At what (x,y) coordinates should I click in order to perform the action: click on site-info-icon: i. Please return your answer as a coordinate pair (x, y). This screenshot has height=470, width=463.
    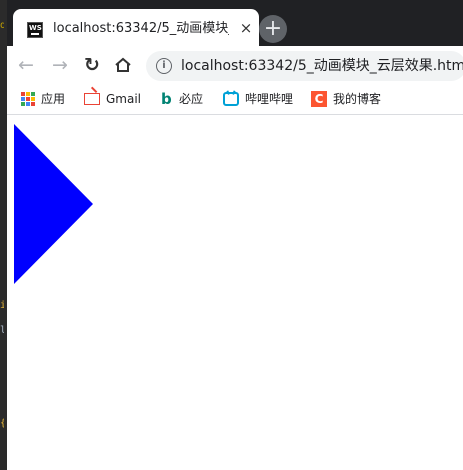
    Looking at the image, I should click on (164, 66).